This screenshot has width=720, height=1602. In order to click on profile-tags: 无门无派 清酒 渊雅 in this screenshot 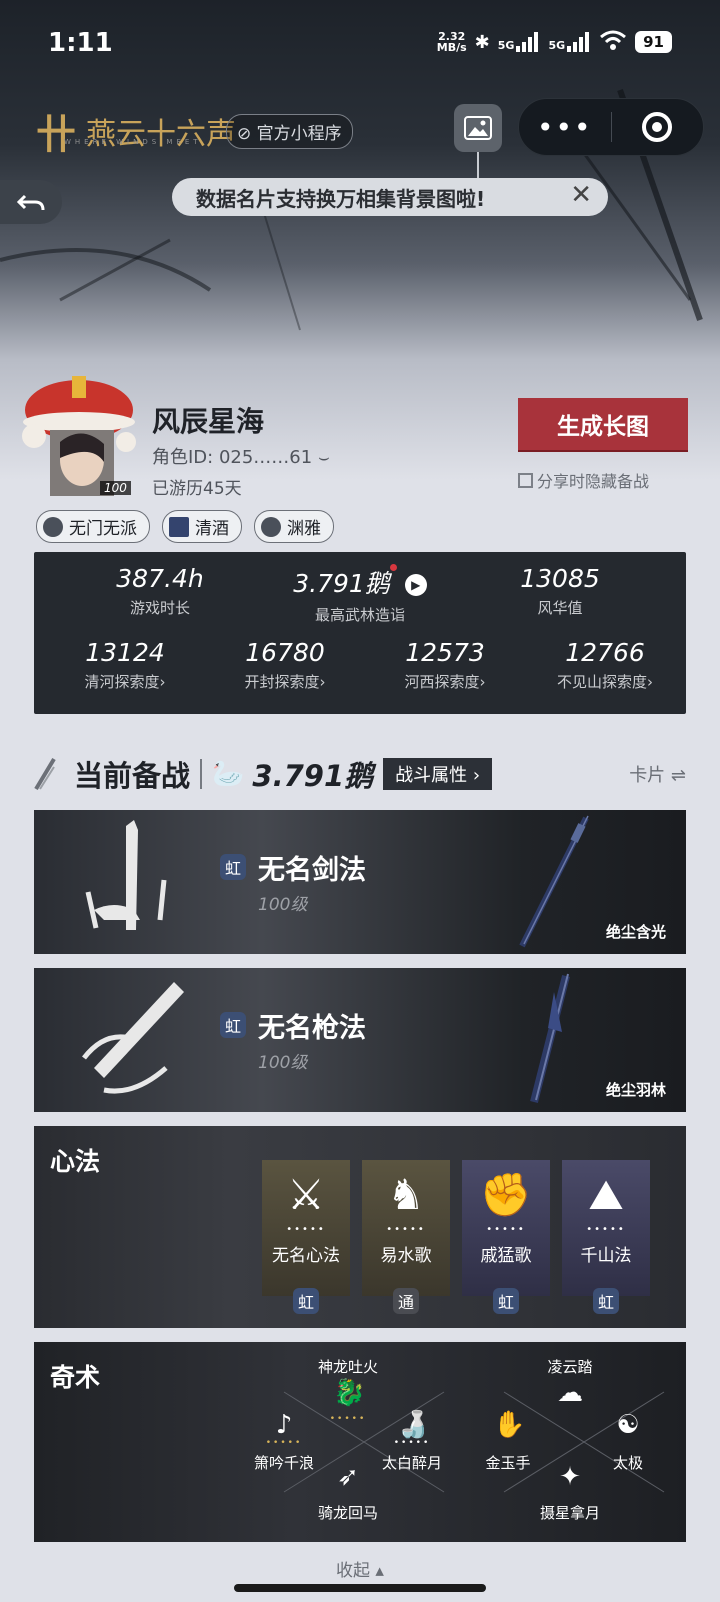, I will do `click(185, 526)`.